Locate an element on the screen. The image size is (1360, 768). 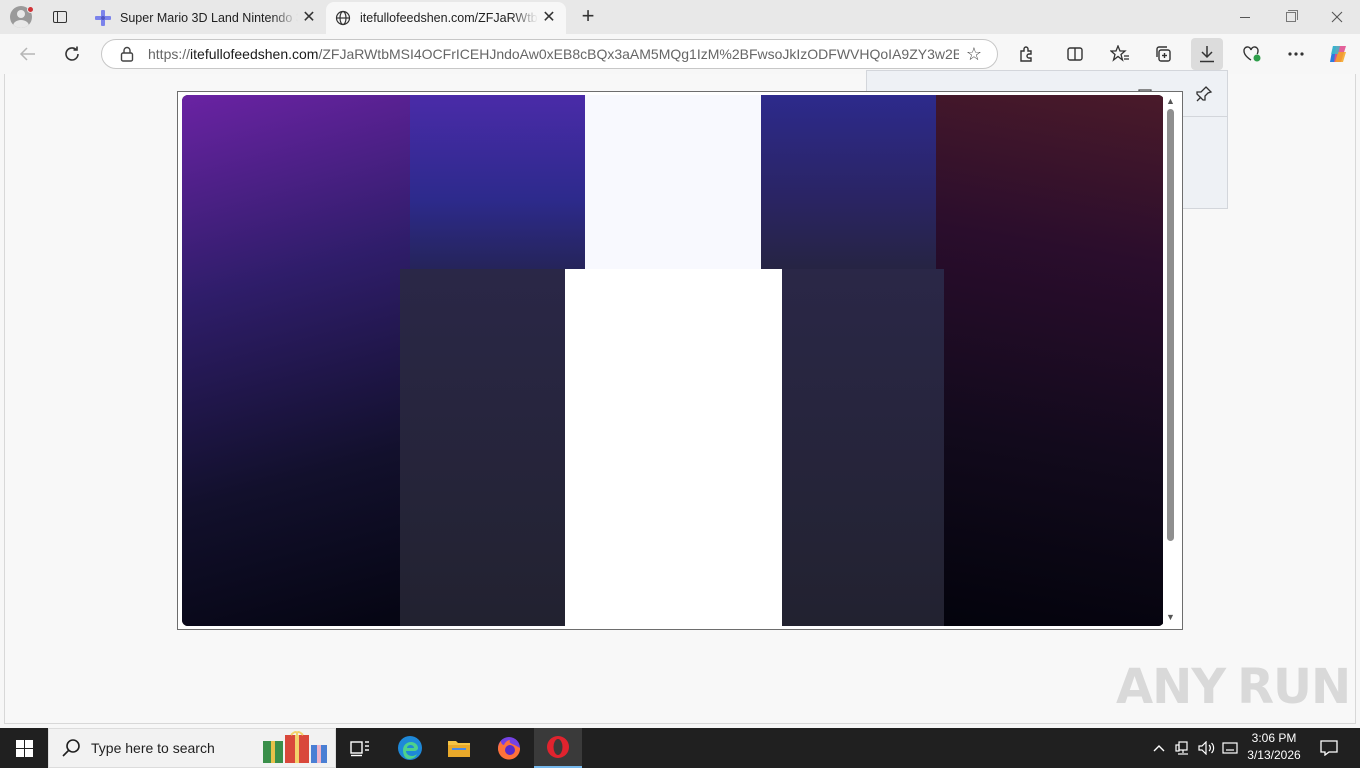
tab-super-mario: Super Mario 3D Land Nintendo 3DS ✕ is located at coordinates (206, 18).